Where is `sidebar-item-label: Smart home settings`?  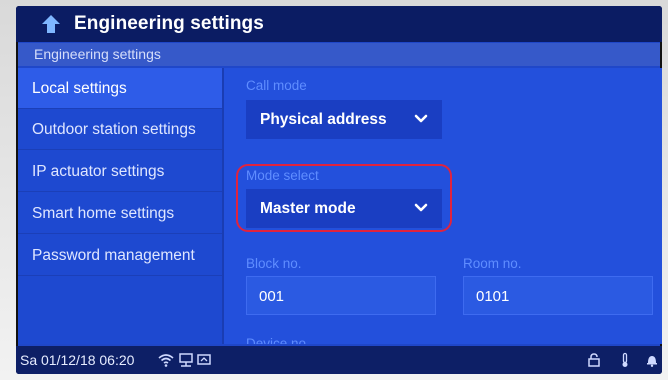 sidebar-item-label: Smart home settings is located at coordinates (103, 213).